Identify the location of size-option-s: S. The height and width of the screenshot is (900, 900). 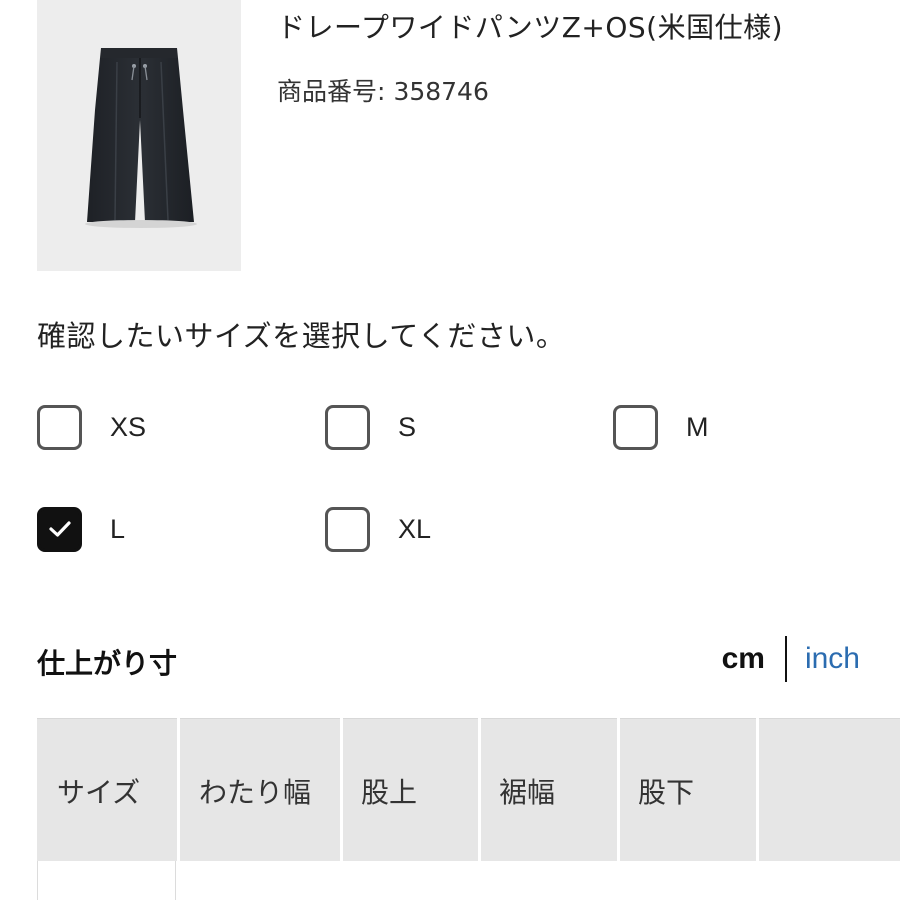
(370, 427).